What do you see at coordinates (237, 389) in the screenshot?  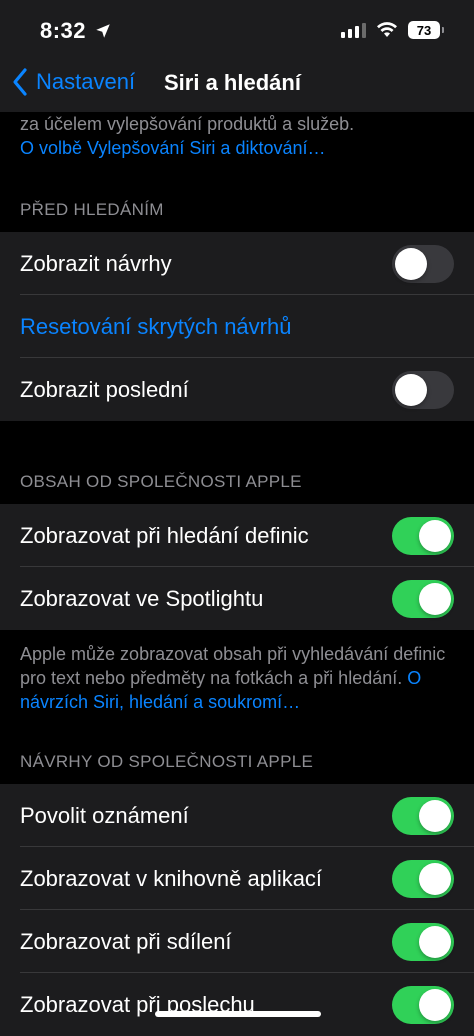 I see `row-show-recents: Zobrazit poslední` at bounding box center [237, 389].